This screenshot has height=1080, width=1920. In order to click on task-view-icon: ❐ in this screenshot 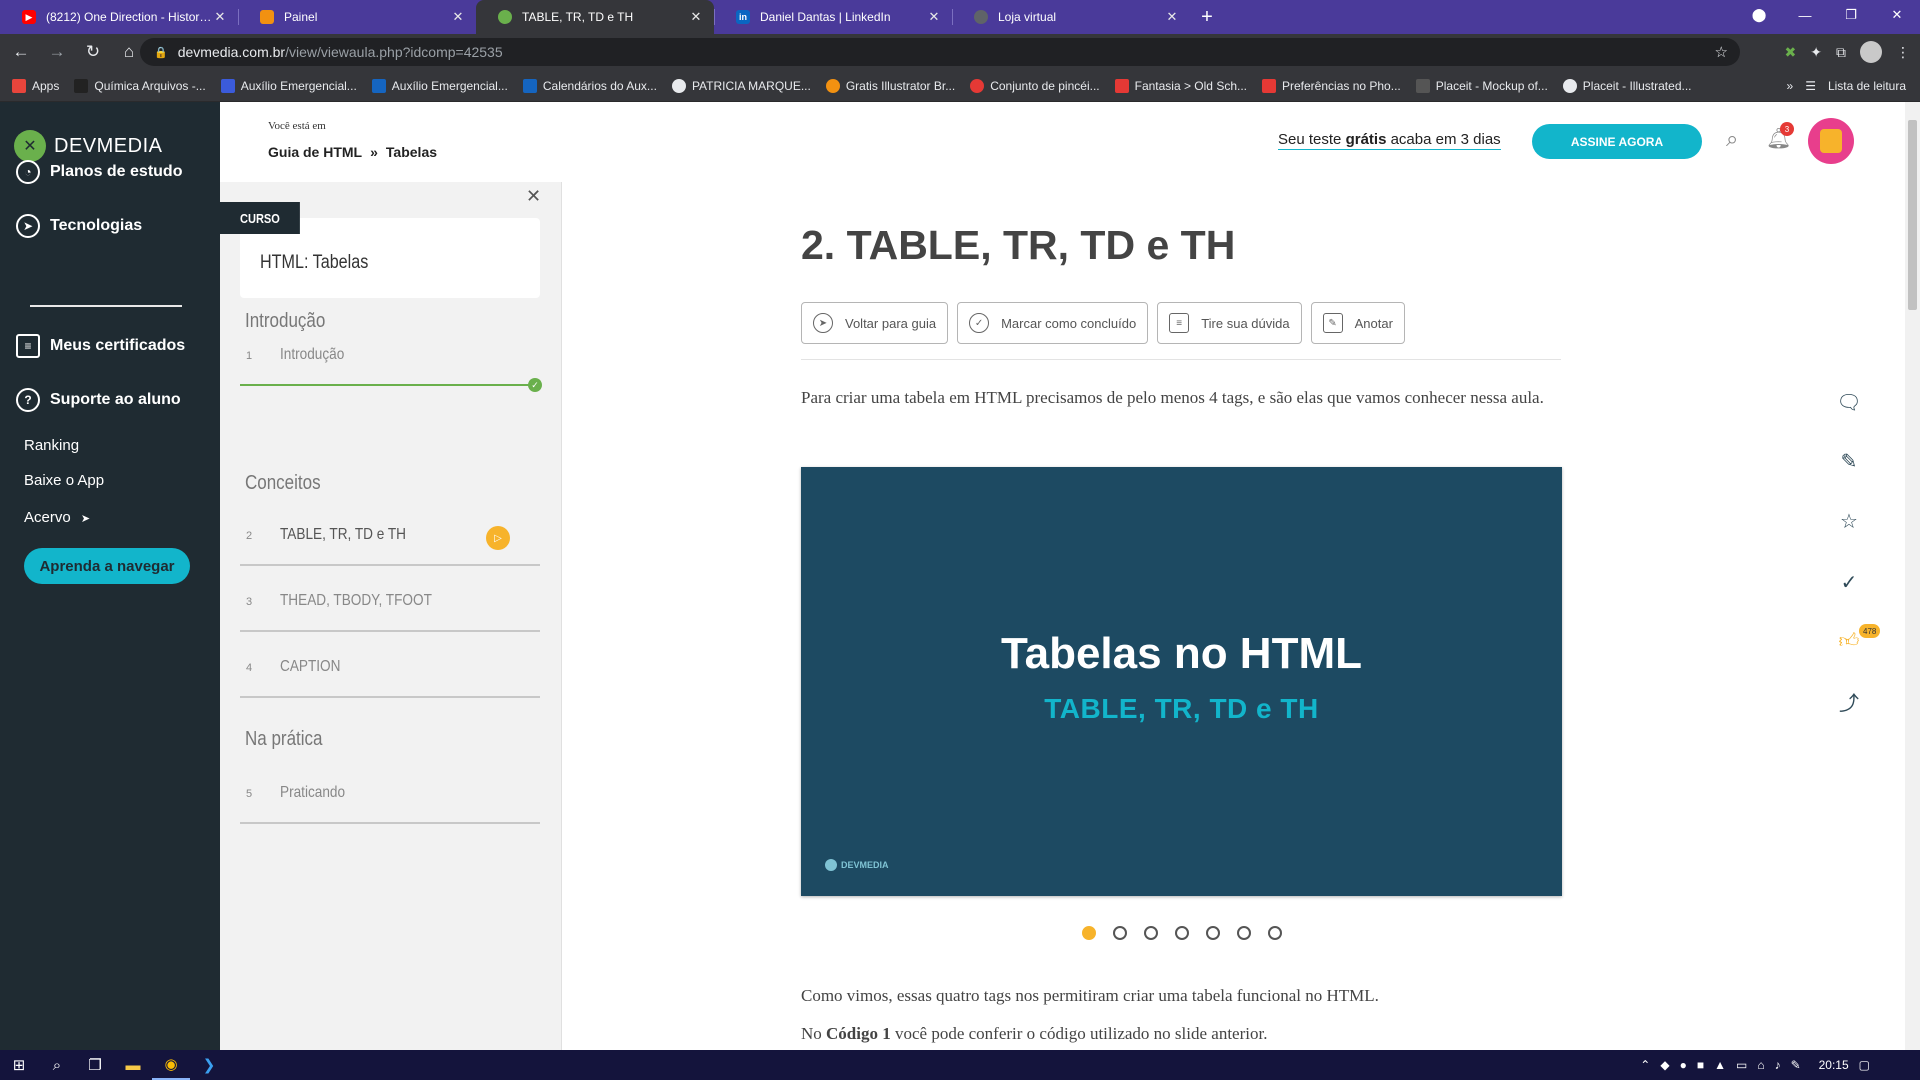, I will do `click(95, 1065)`.